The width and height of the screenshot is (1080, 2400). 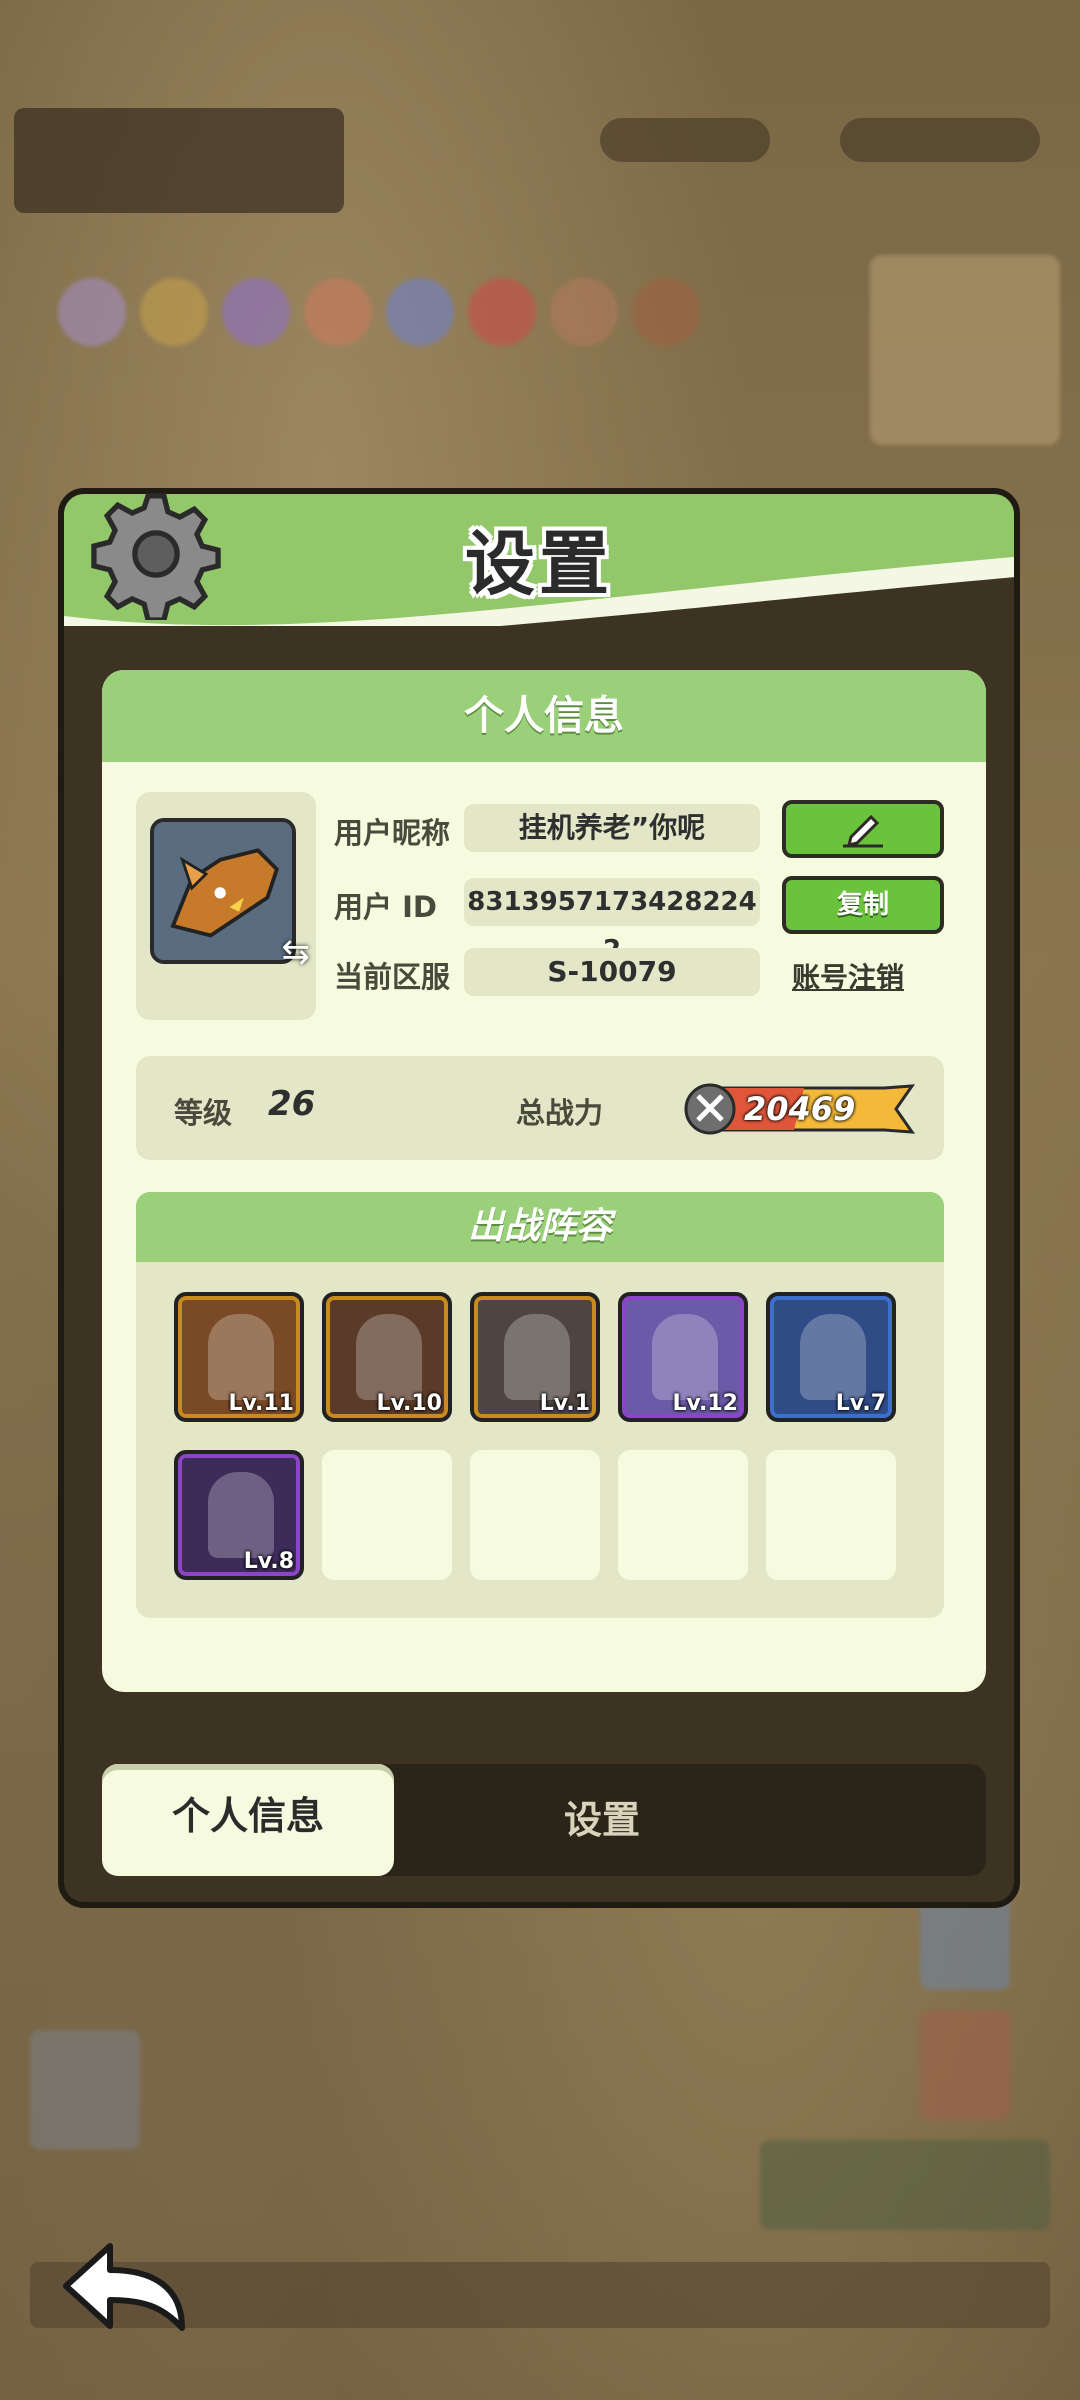 I want to click on lineup-hero-slot: Lv.10, so click(x=387, y=1357).